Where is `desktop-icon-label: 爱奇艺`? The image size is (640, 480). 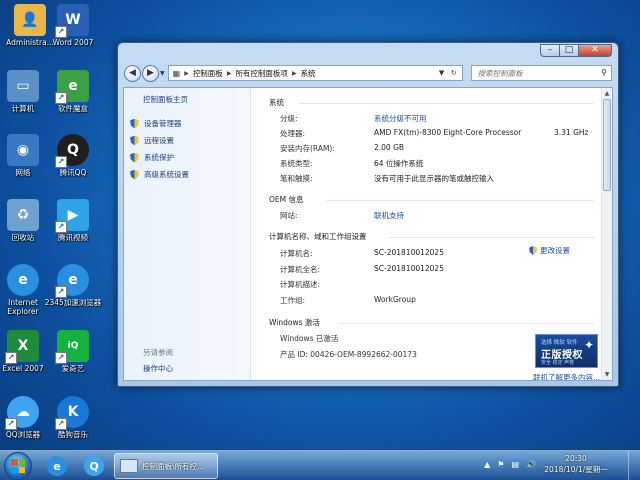 desktop-icon-label: 爱奇艺 is located at coordinates (73, 369).